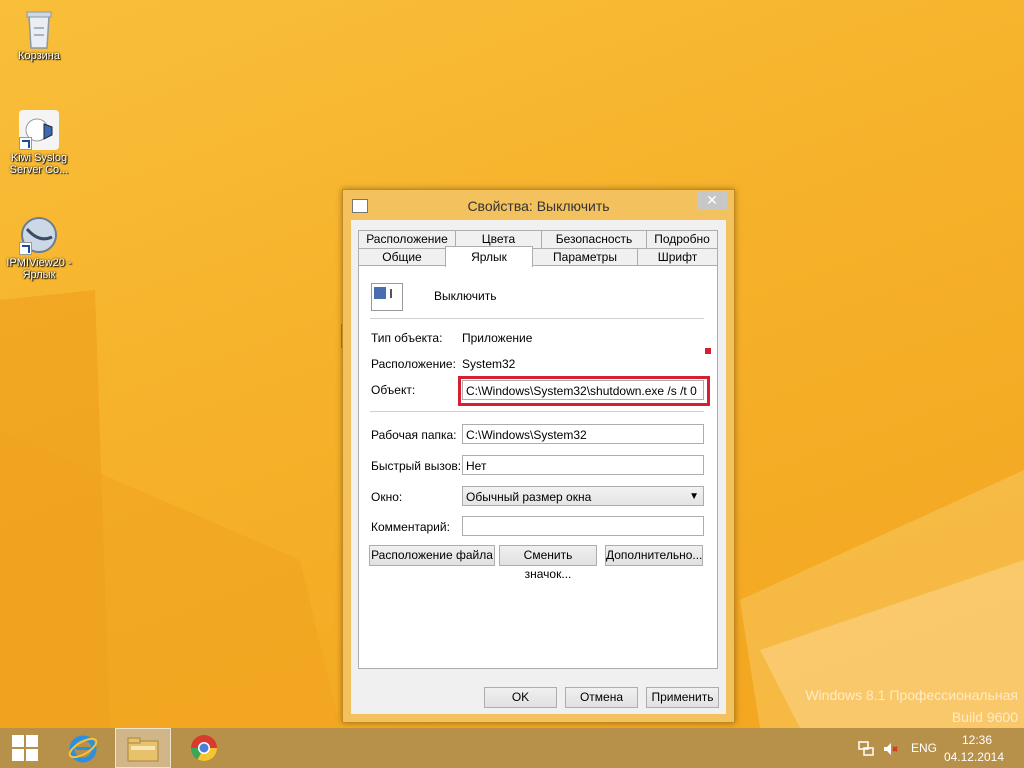  I want to click on workdir-field: C:\Windows\System32, so click(583, 434).